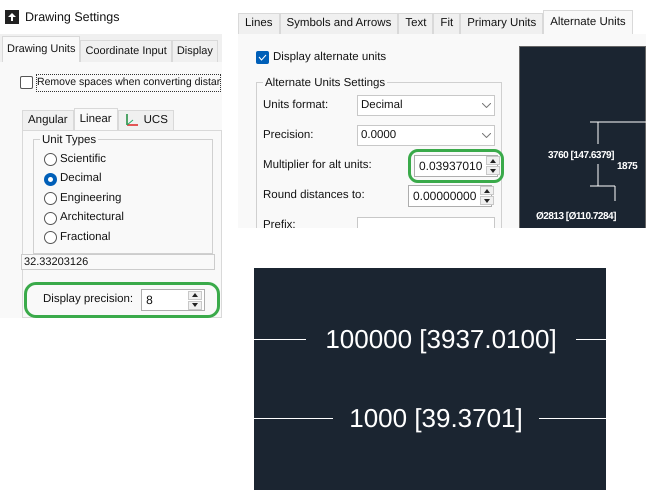 The width and height of the screenshot is (650, 500). What do you see at coordinates (85, 237) in the screenshot?
I see `radio-label: Fractional` at bounding box center [85, 237].